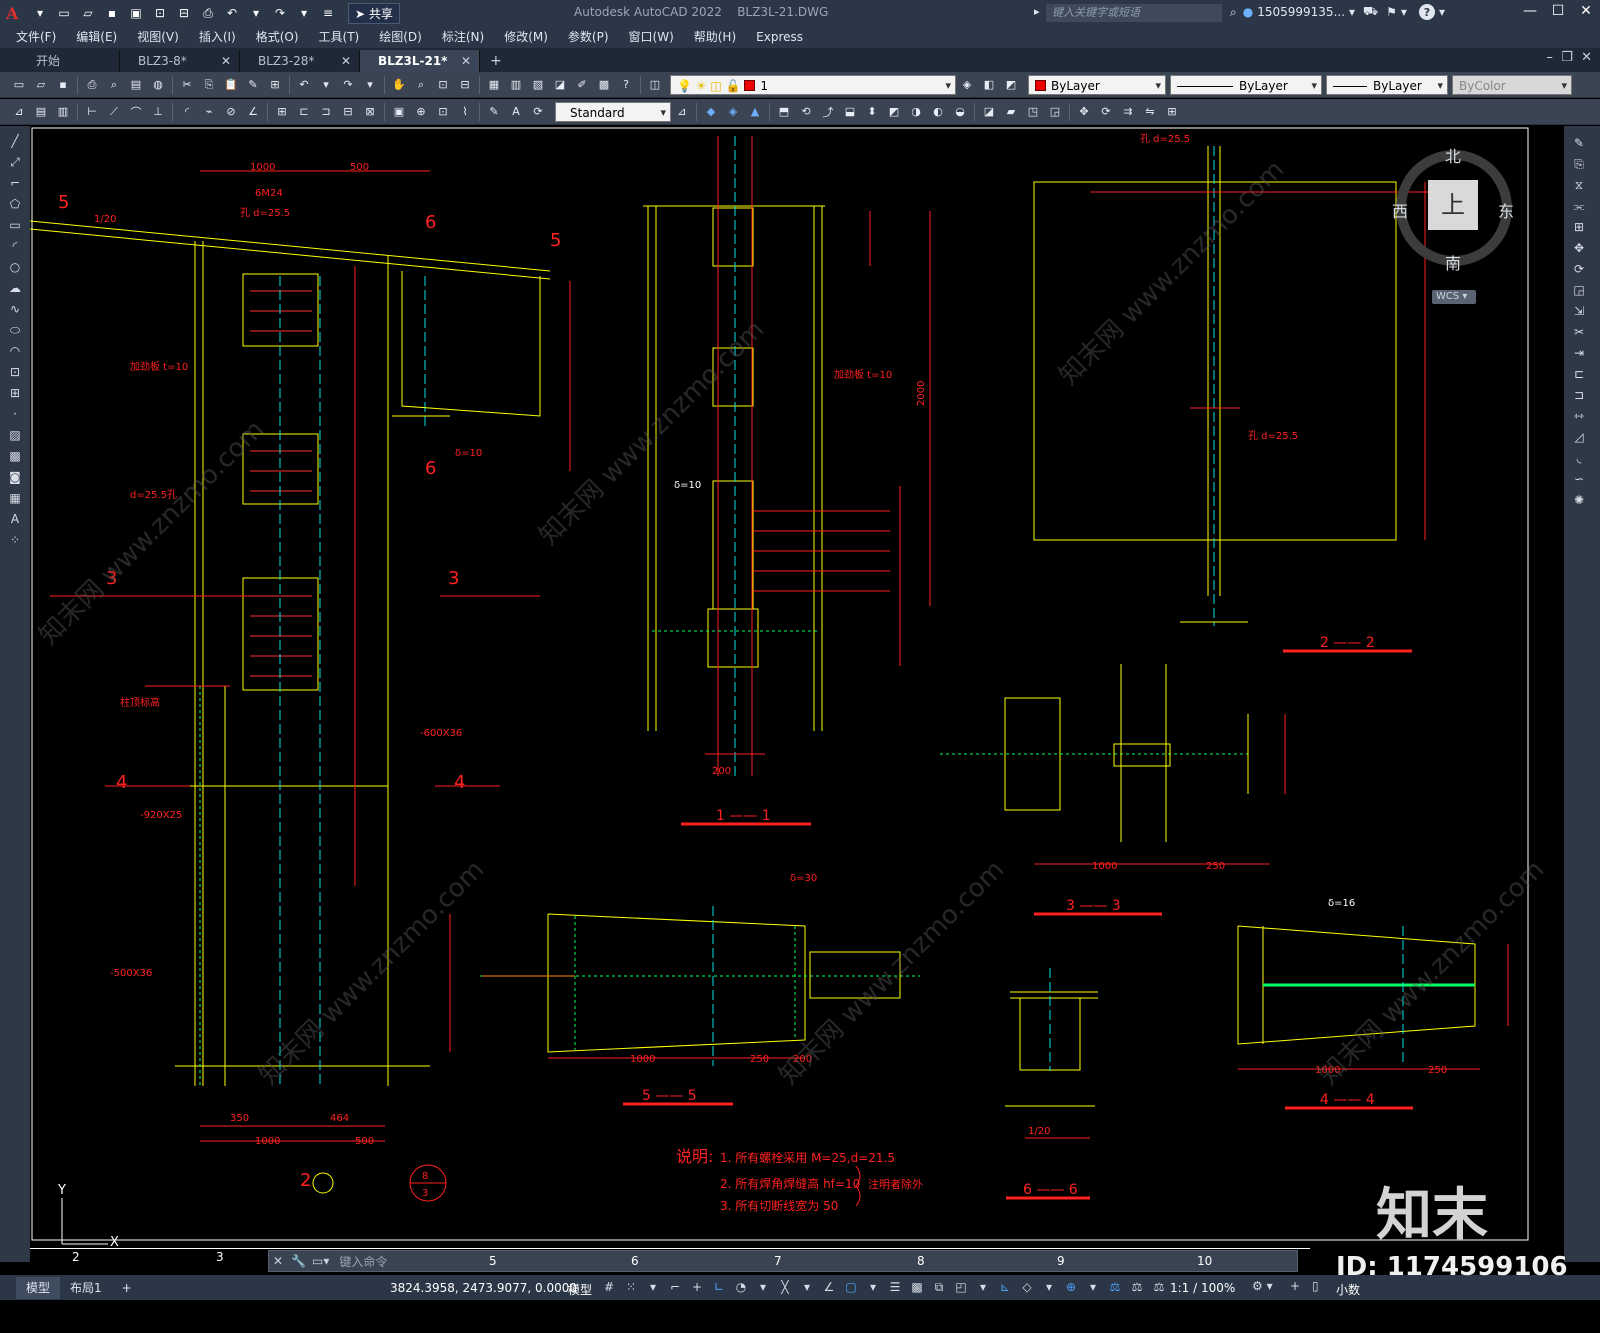 The image size is (1600, 1333). I want to click on units-icon: ▯, so click(1315, 1286).